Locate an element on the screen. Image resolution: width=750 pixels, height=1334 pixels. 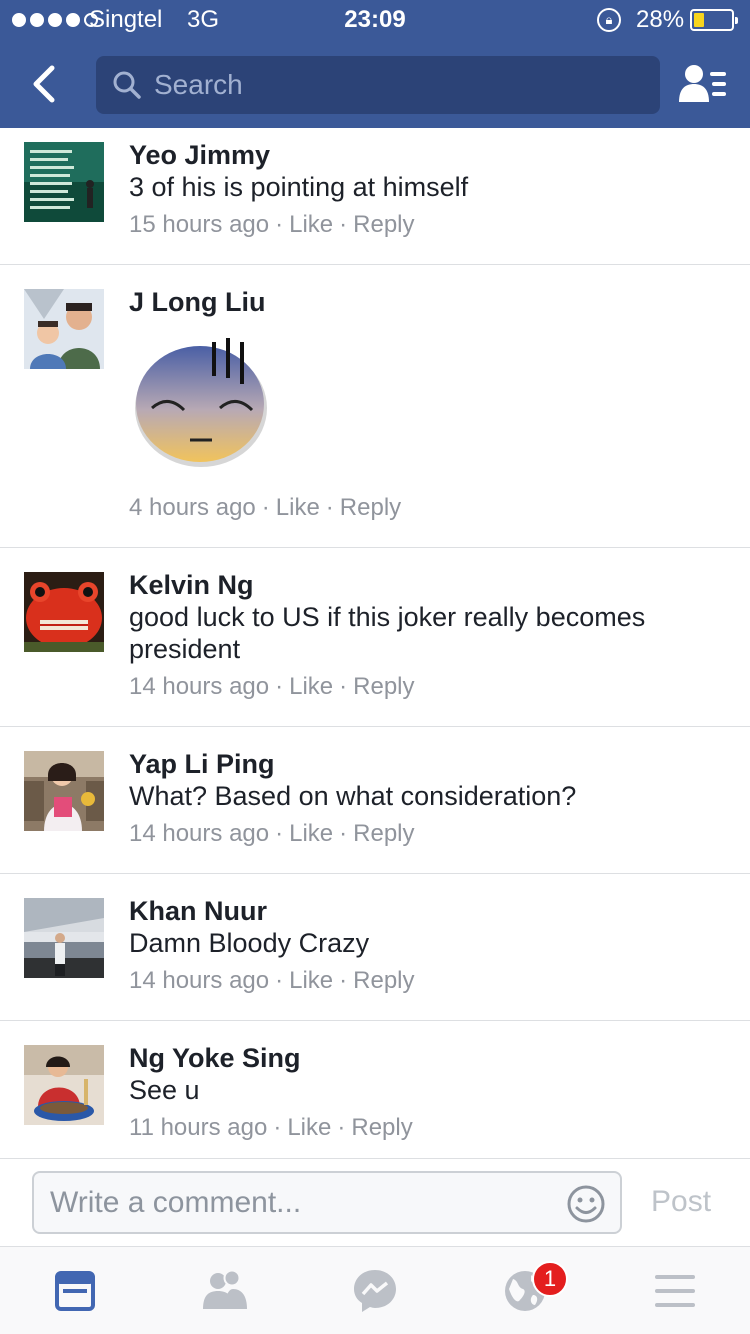
smiley-icon is located at coordinates (586, 1204).